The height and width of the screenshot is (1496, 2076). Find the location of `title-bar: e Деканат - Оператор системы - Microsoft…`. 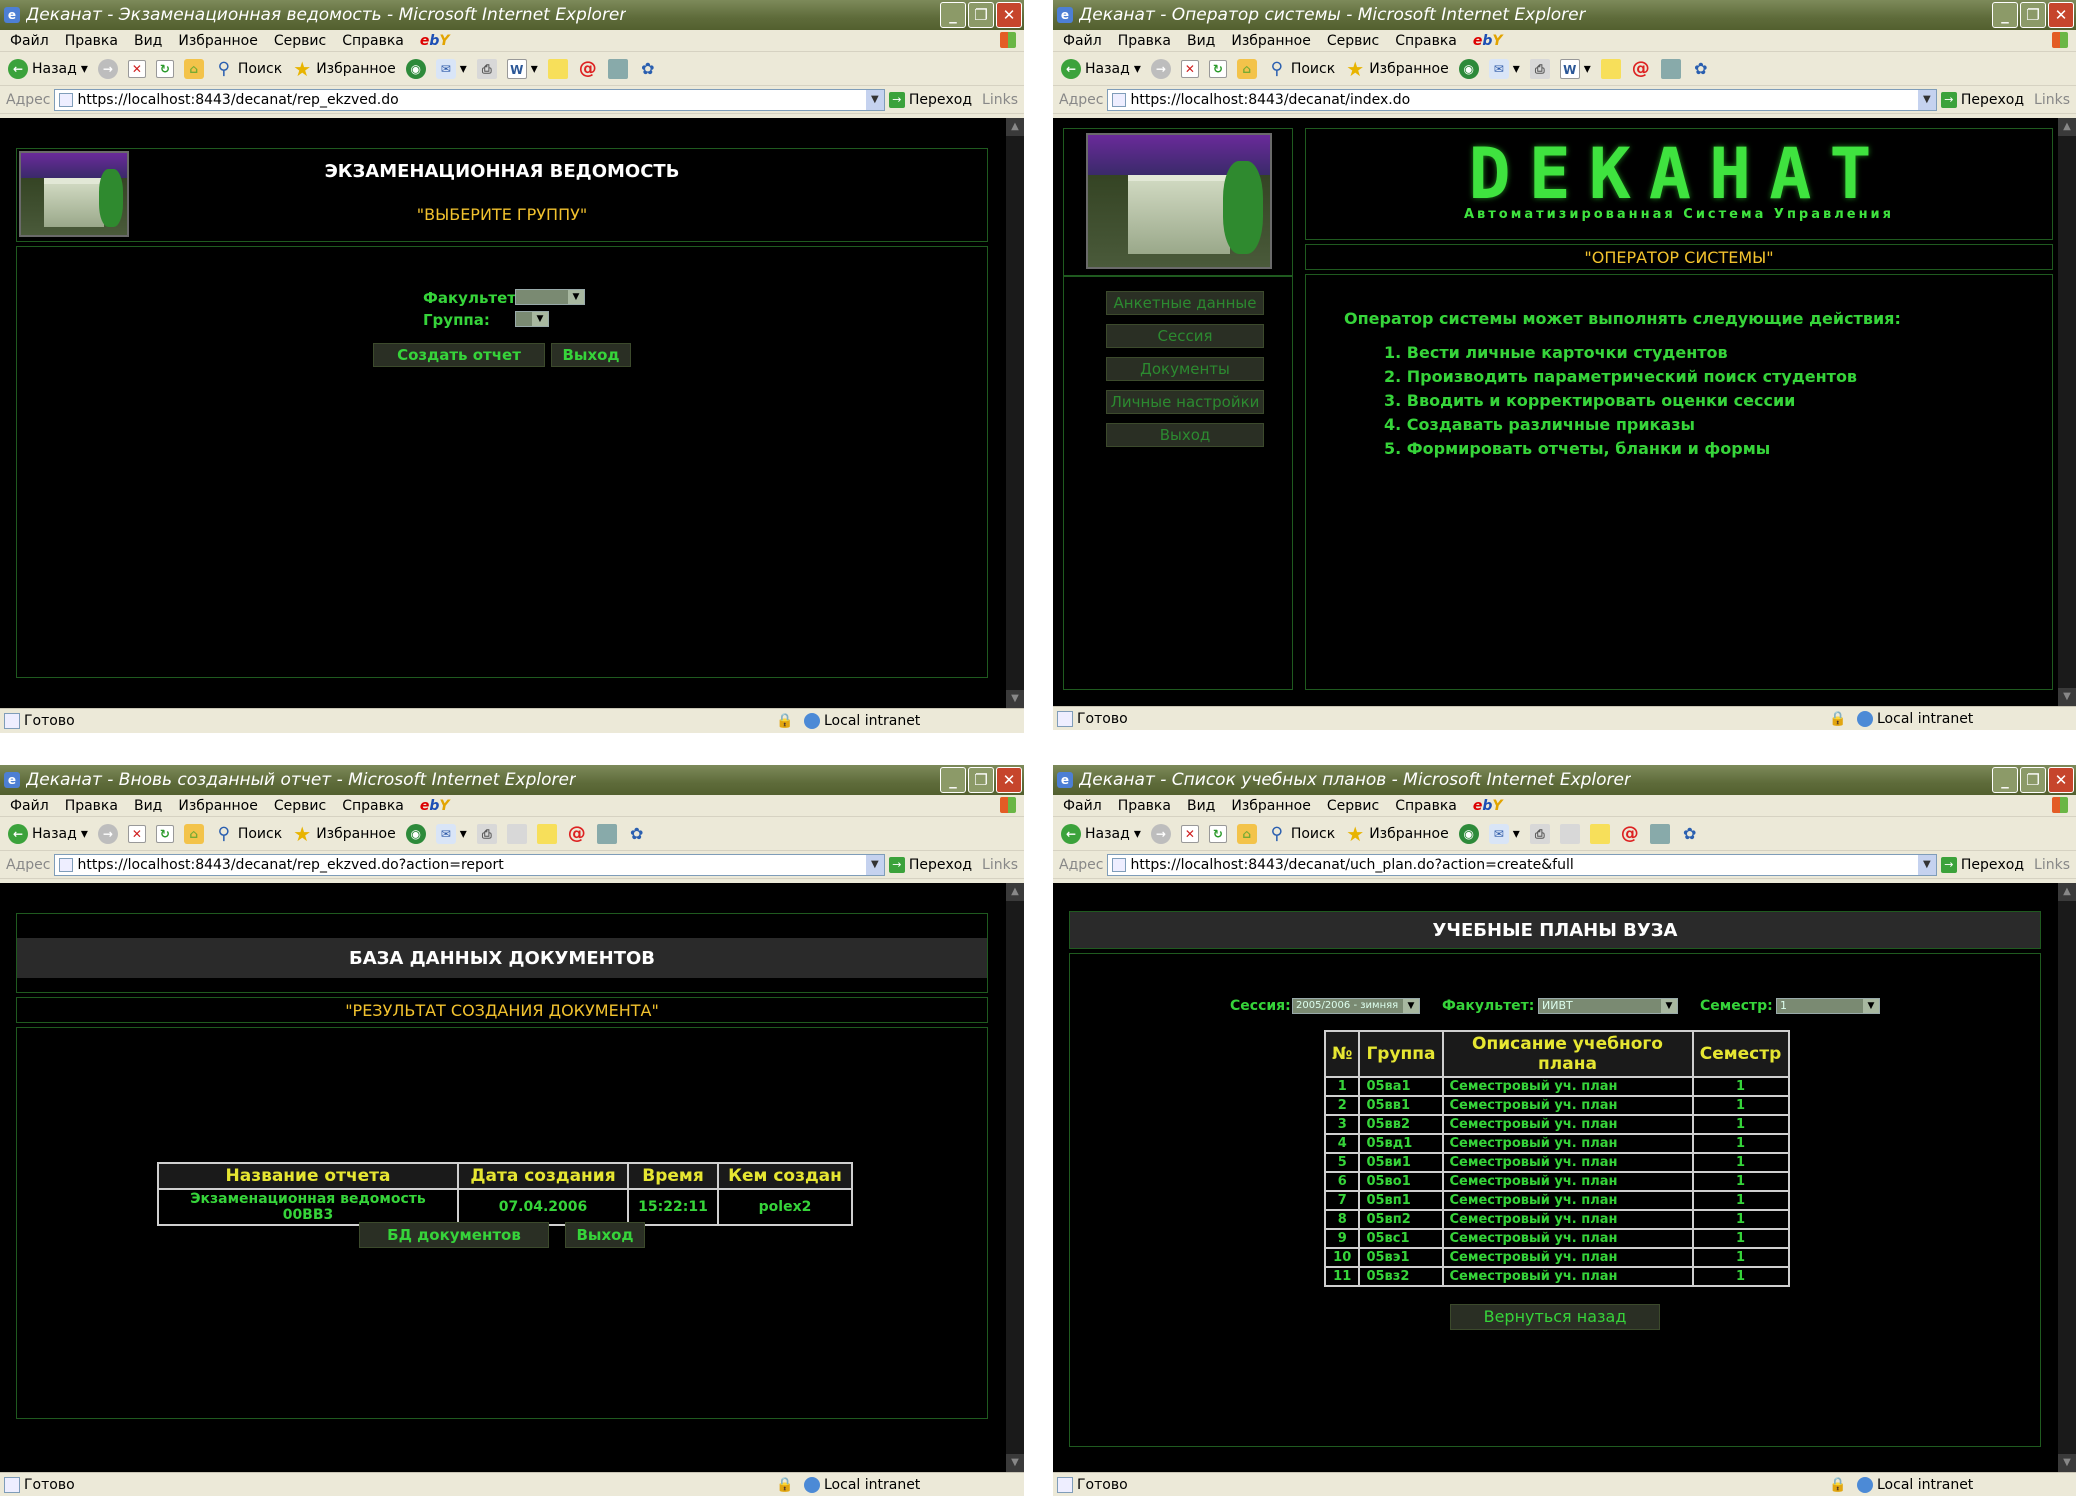

title-bar: e Деканат - Оператор системы - Microsoft… is located at coordinates (1564, 15).